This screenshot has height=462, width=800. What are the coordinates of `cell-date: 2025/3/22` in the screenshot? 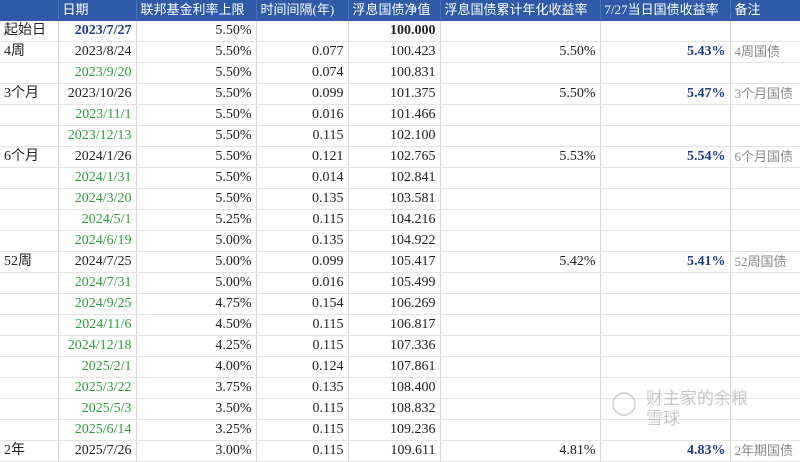 It's located at (97, 388).